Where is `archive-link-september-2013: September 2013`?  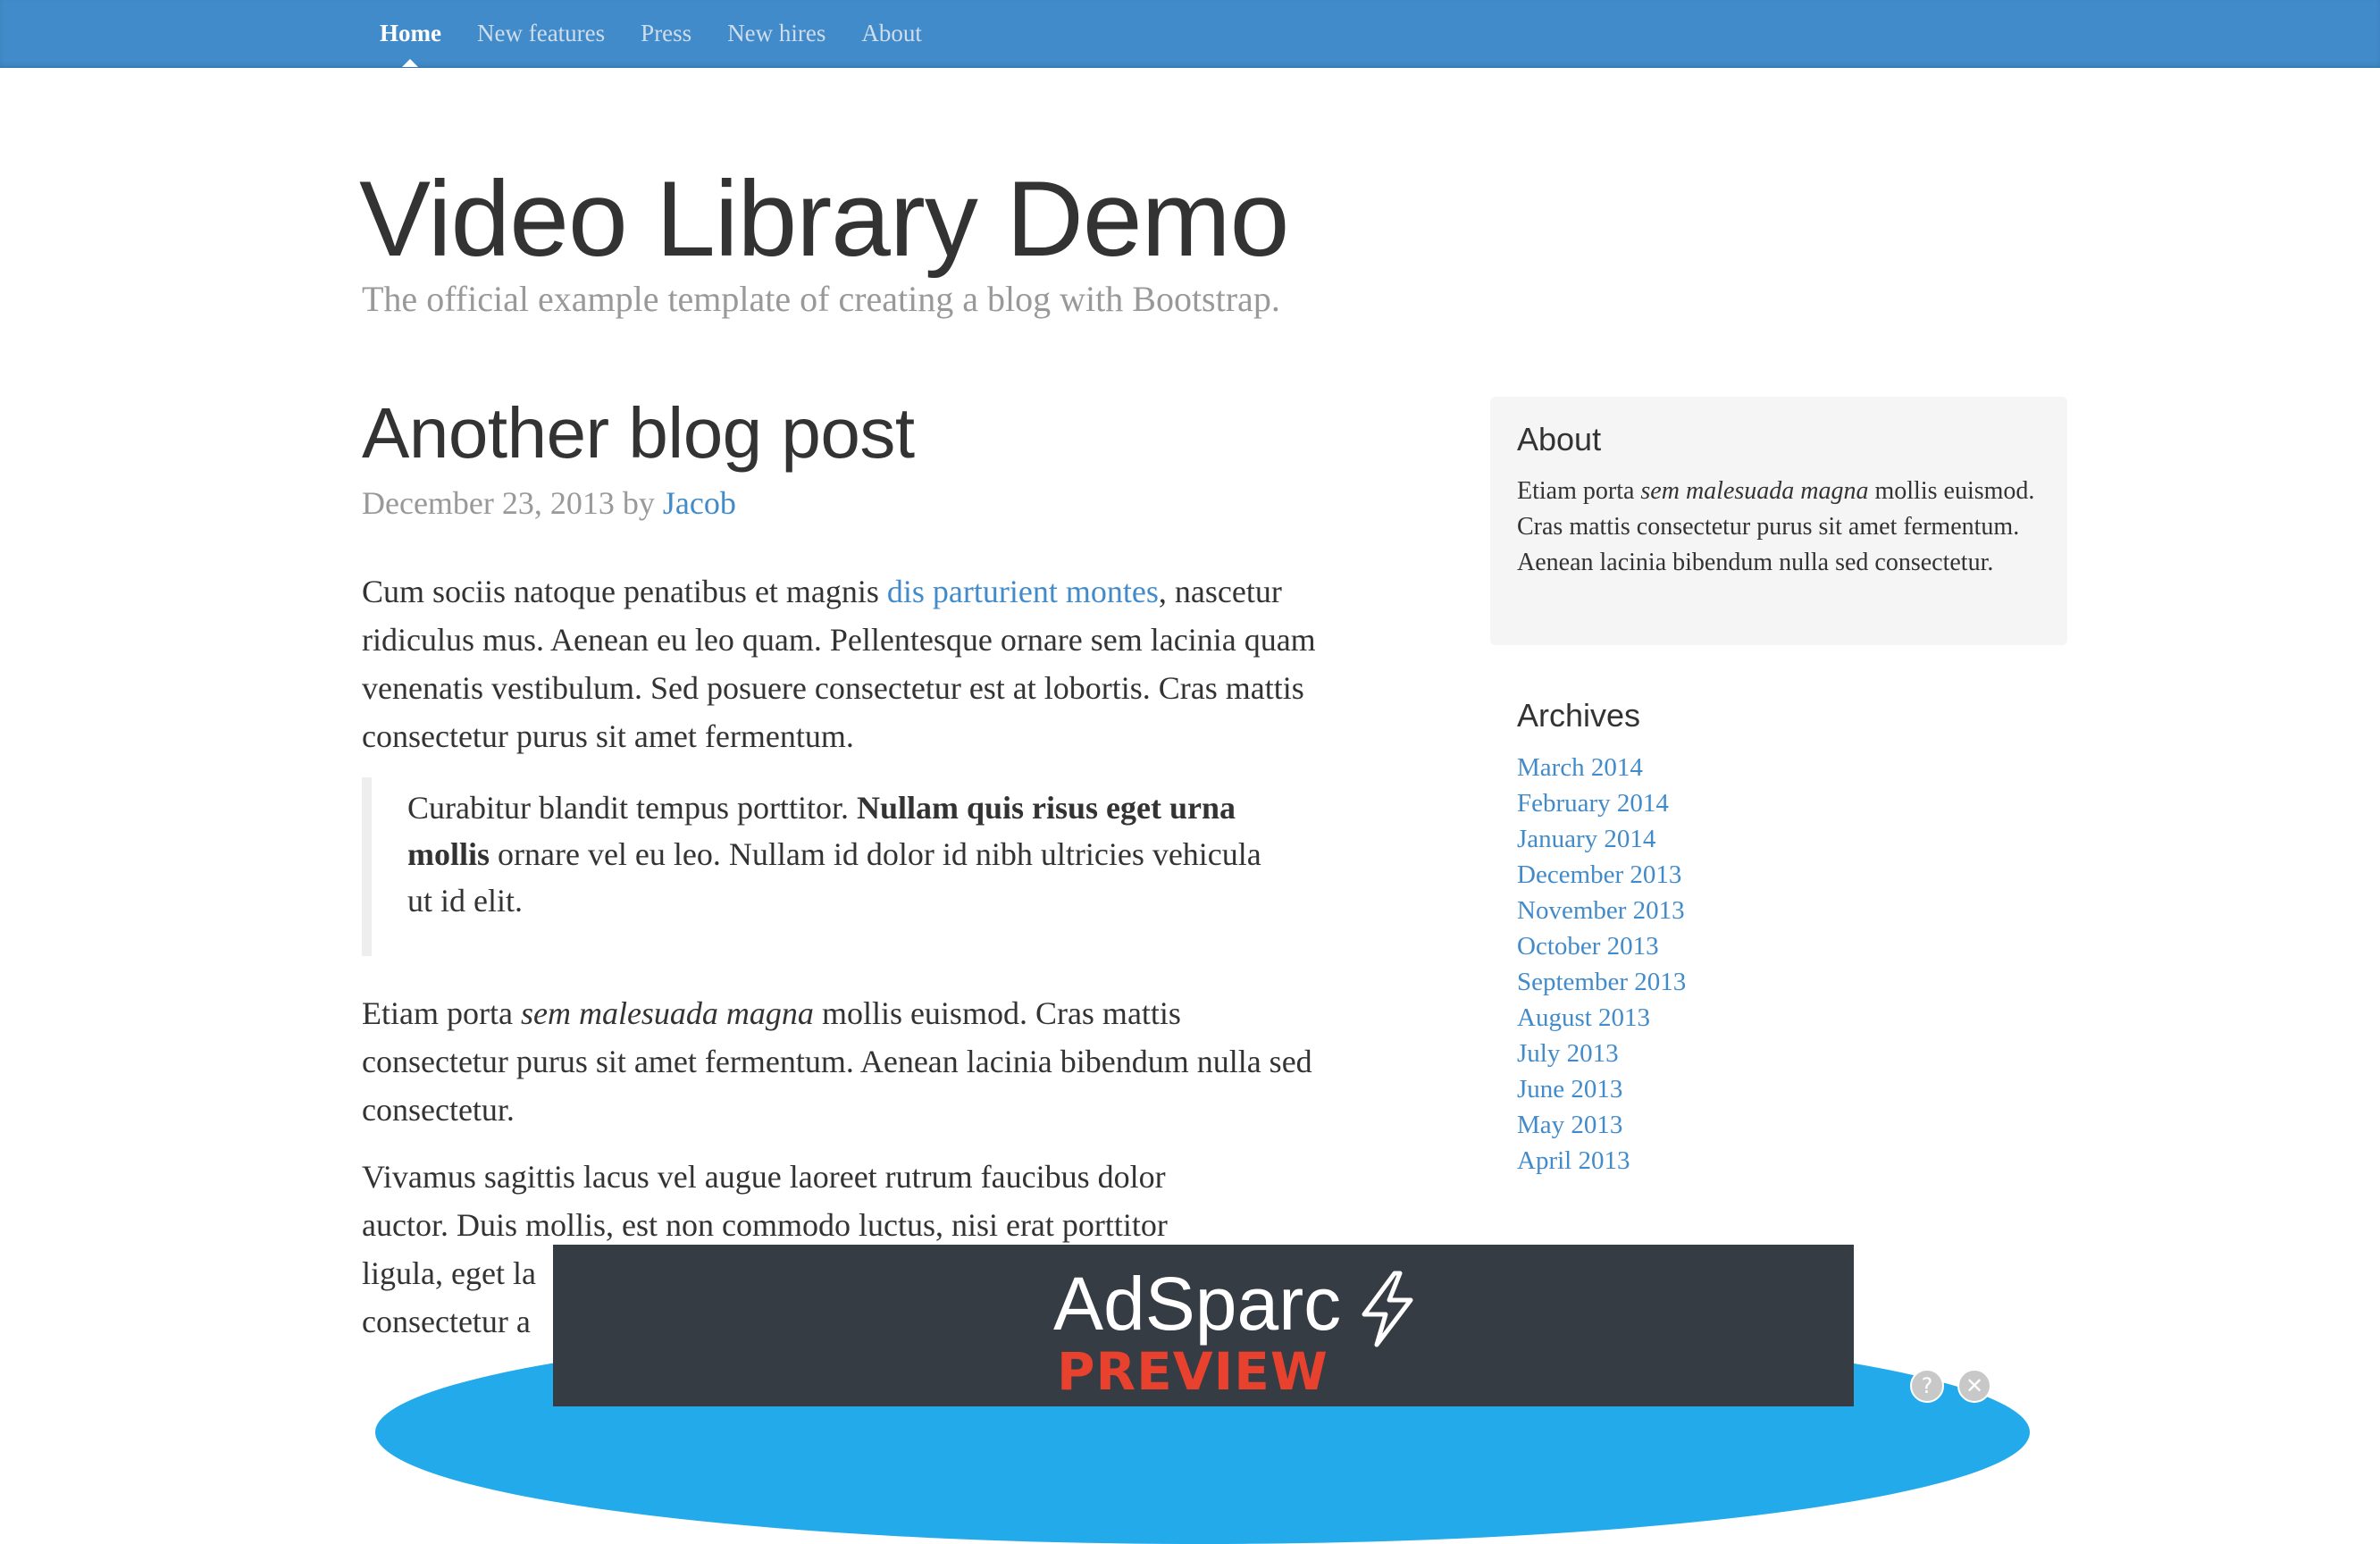
archive-link-september-2013: September 2013 is located at coordinates (1602, 982).